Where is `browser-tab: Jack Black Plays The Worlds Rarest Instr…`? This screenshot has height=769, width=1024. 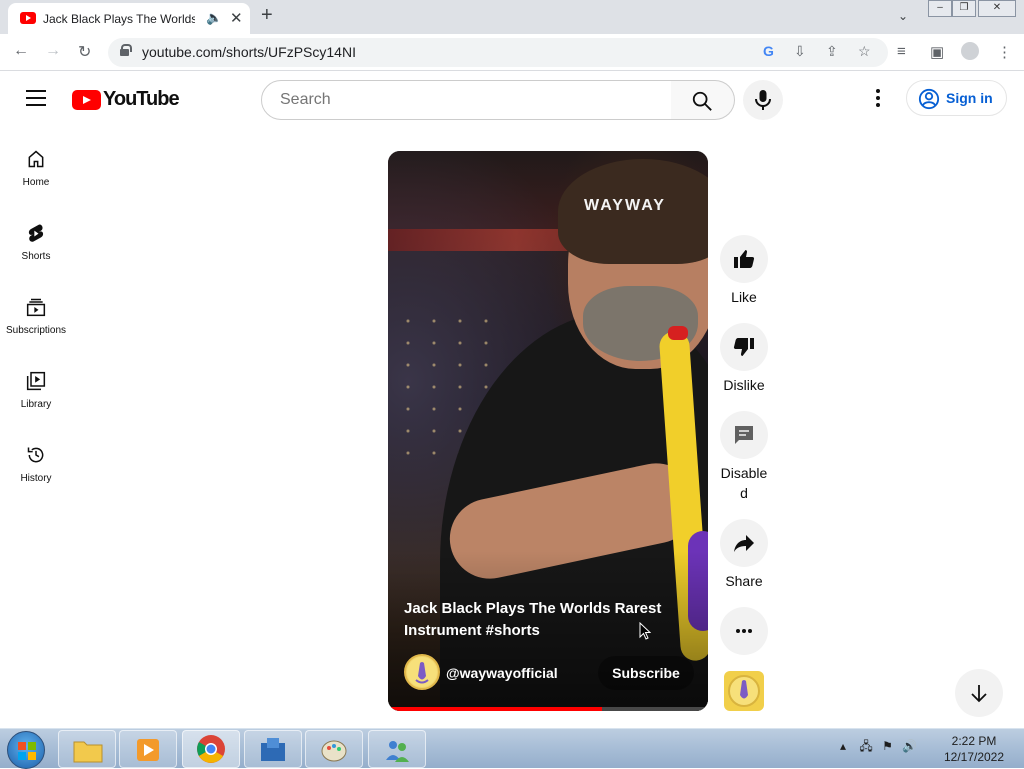 browser-tab: Jack Black Plays The Worlds Rarest Instr… is located at coordinates (129, 18).